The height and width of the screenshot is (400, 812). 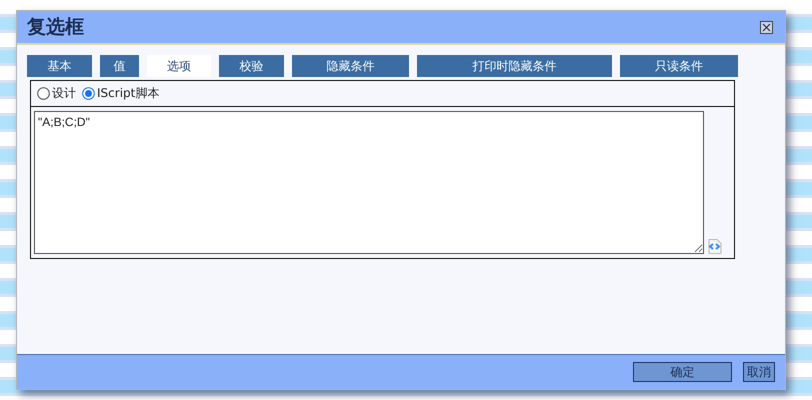 What do you see at coordinates (59, 66) in the screenshot?
I see `tab: 基本` at bounding box center [59, 66].